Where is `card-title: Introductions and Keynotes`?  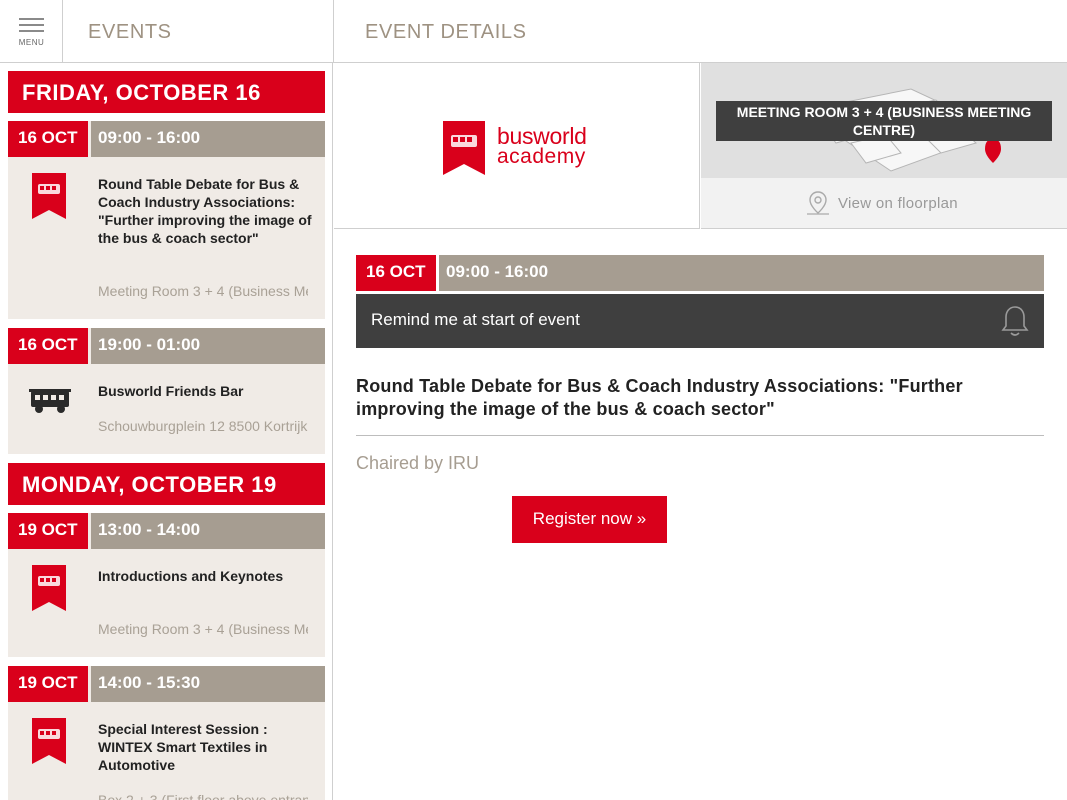
card-title: Introductions and Keynotes is located at coordinates (191, 576).